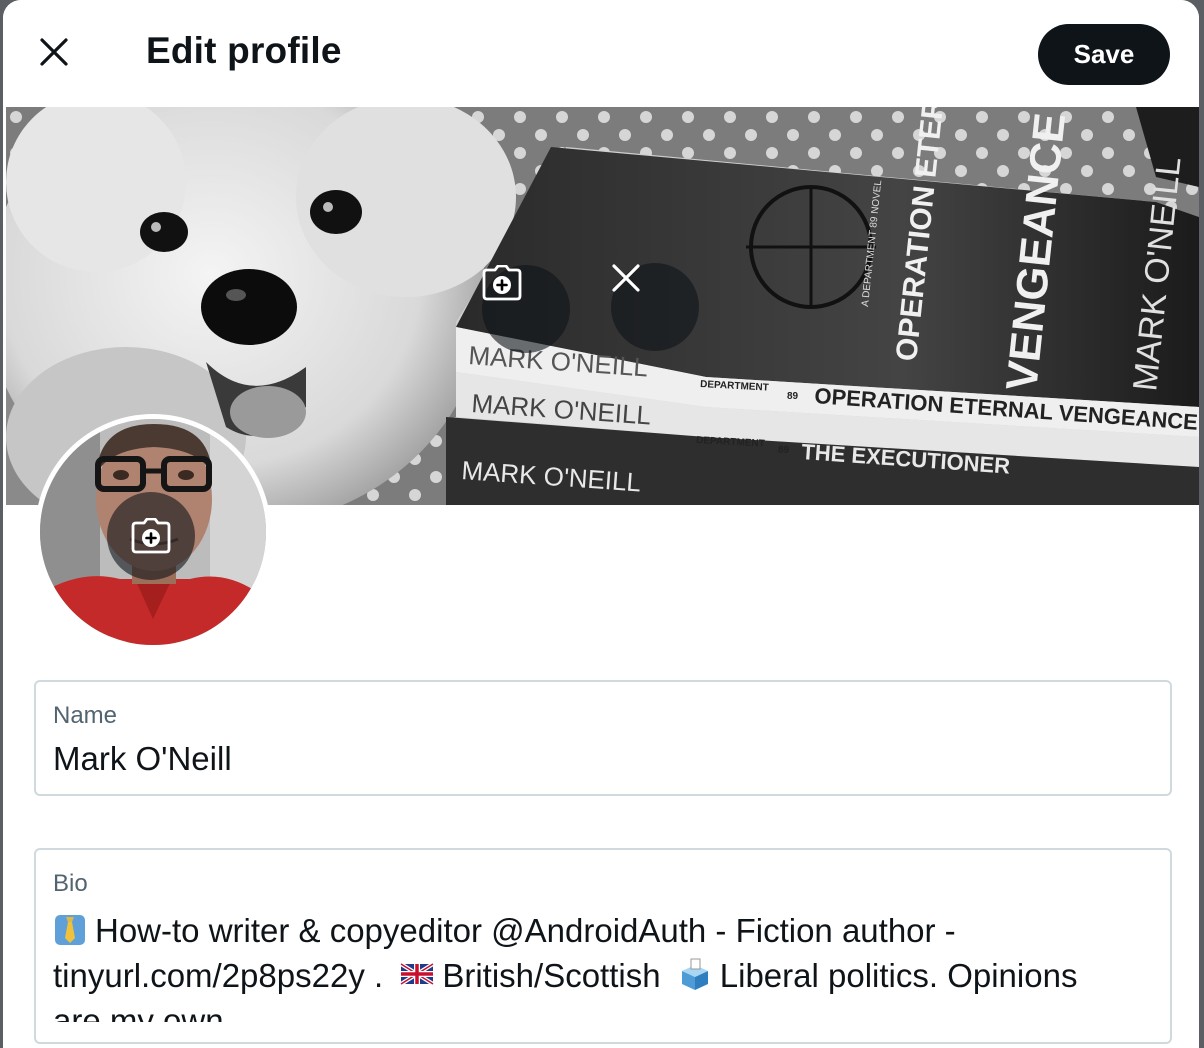 The width and height of the screenshot is (1204, 1048). What do you see at coordinates (417, 974) in the screenshot?
I see `uk-flag-icon` at bounding box center [417, 974].